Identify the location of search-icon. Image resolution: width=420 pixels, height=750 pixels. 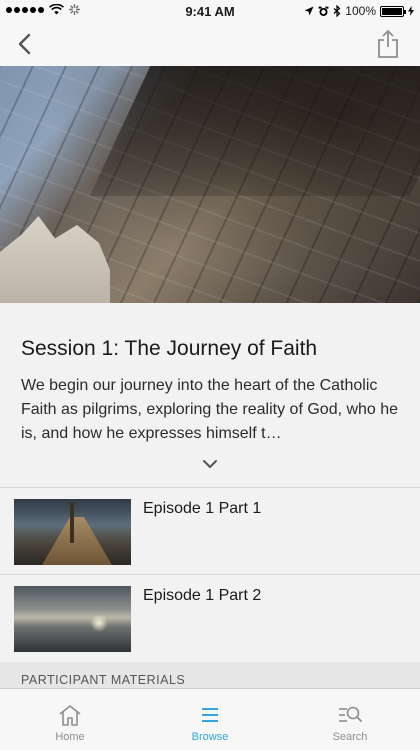
(350, 714).